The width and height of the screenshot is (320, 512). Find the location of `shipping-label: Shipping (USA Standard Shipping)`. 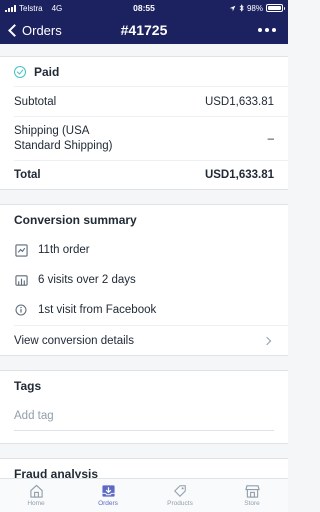

shipping-label: Shipping (USA Standard Shipping) is located at coordinates (63, 138).